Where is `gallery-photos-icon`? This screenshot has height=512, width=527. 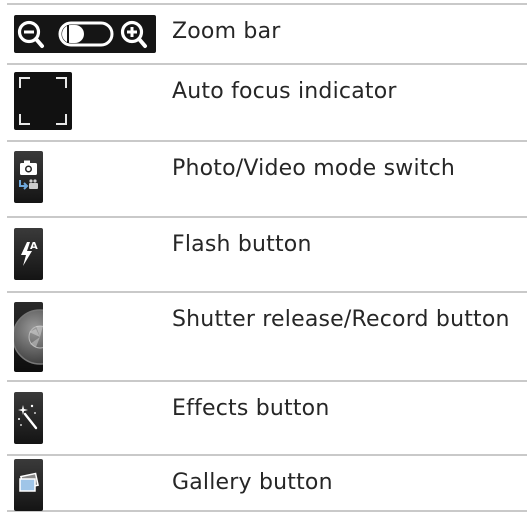
gallery-photos-icon is located at coordinates (28, 485).